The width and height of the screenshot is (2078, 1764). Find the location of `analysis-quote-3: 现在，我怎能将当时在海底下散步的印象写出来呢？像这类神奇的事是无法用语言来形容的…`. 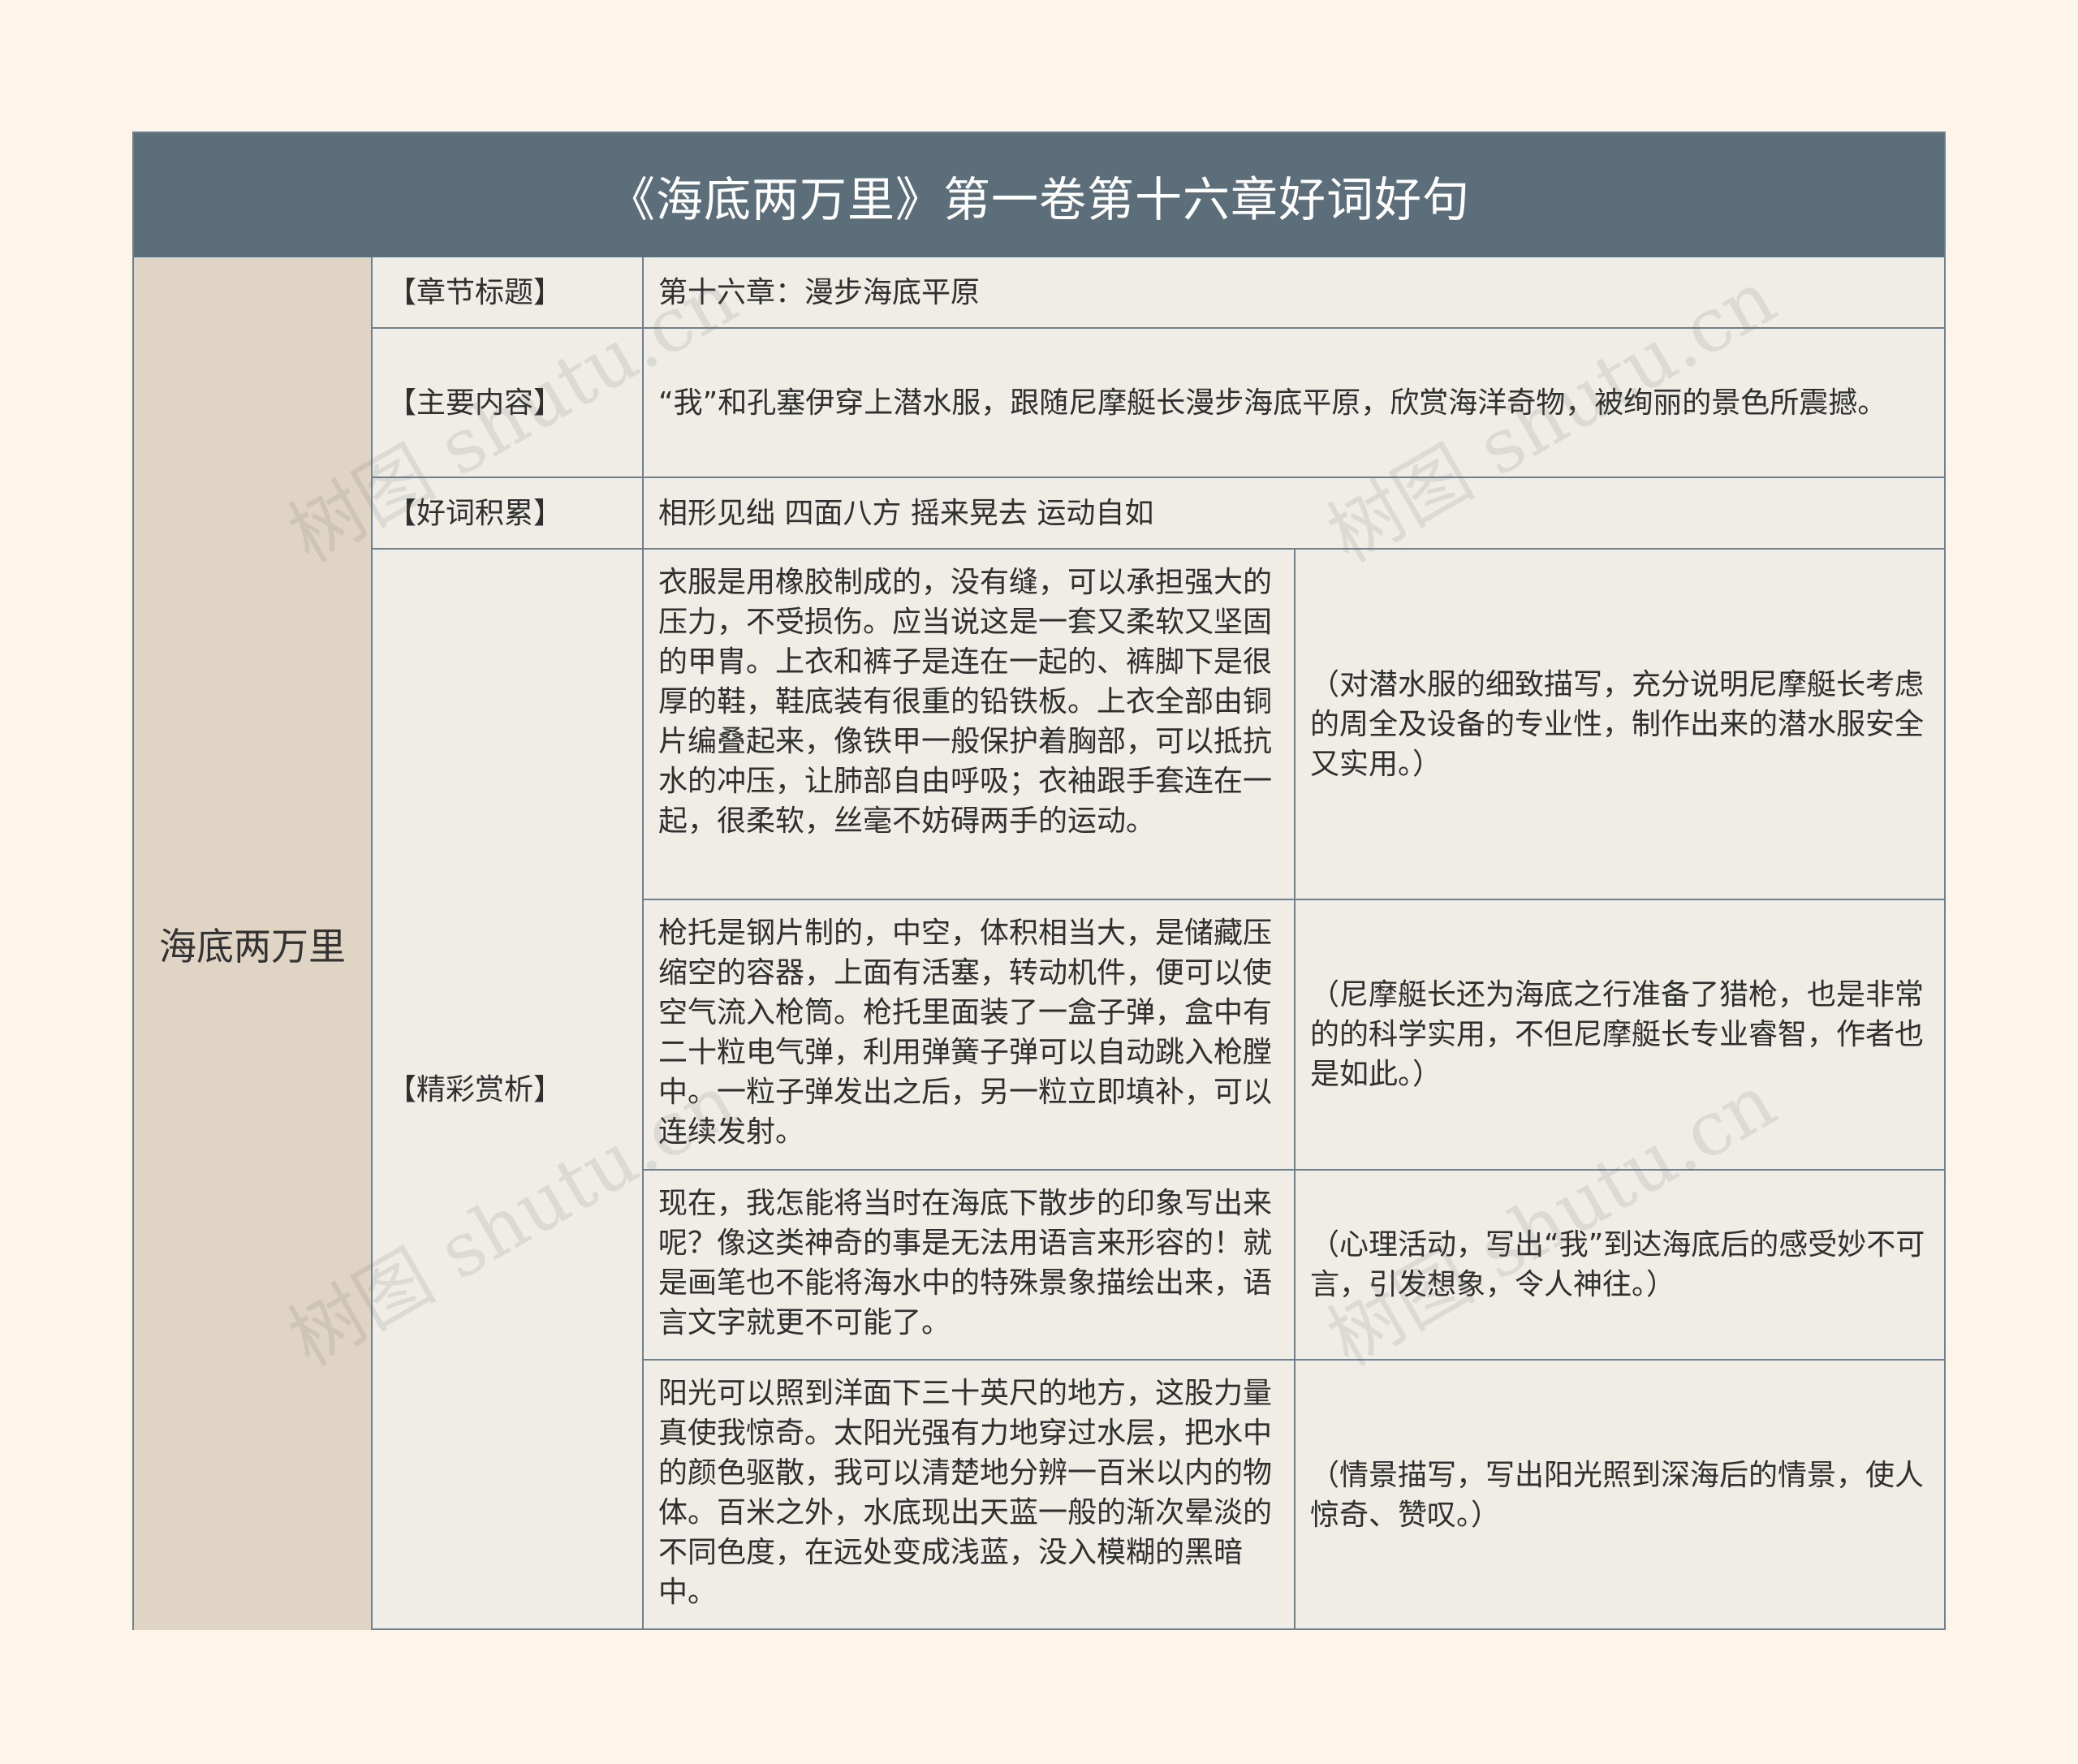

analysis-quote-3: 现在，我怎能将当时在海底下散步的印象写出来呢？像这类神奇的事是无法用语言来形容的… is located at coordinates (970, 1266).